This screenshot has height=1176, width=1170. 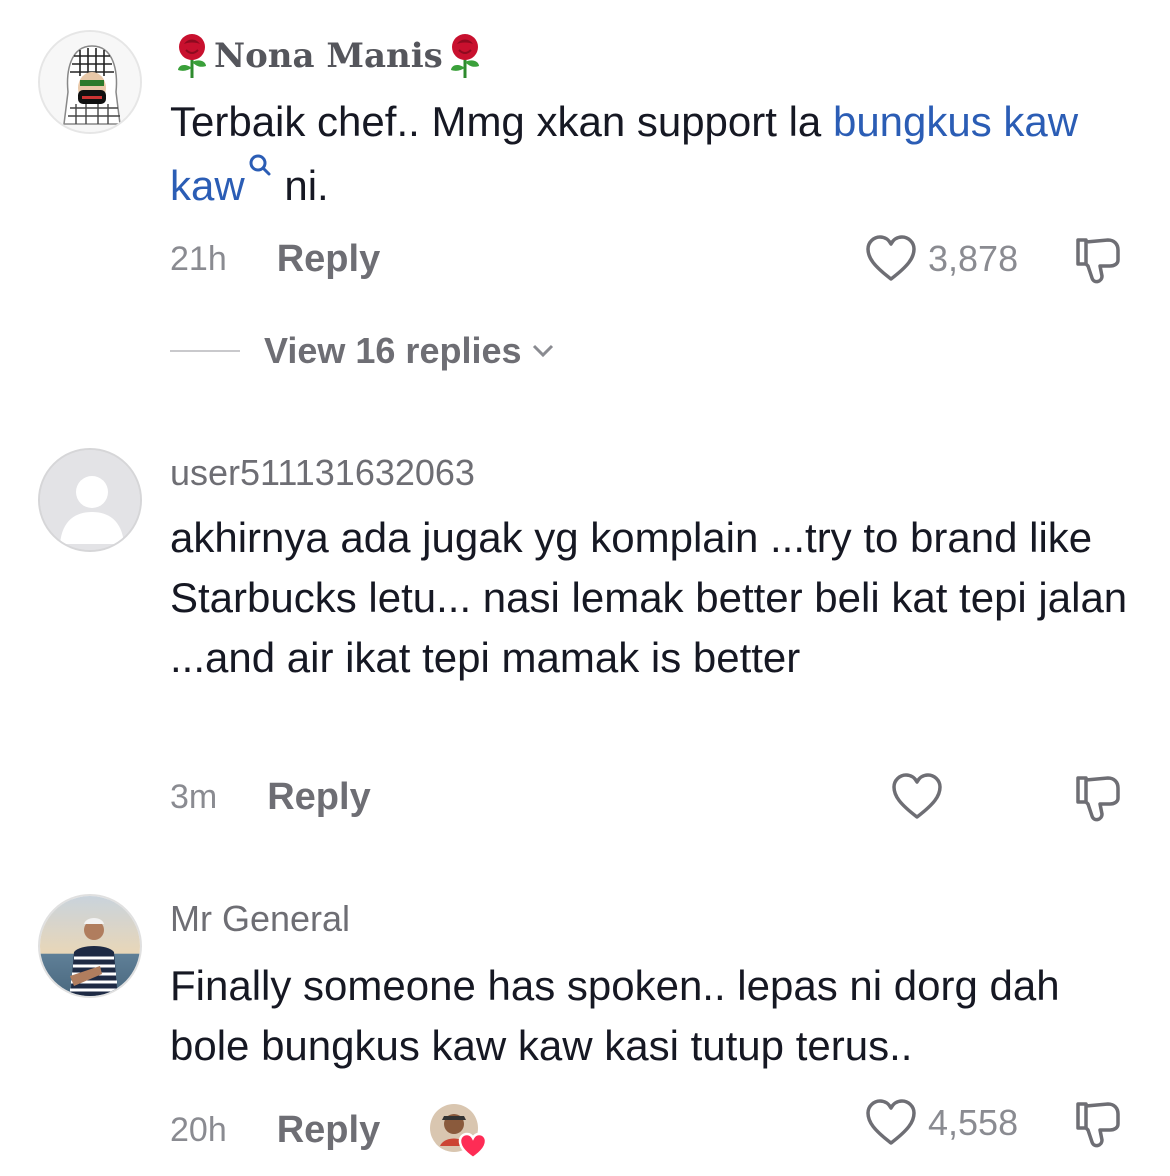 What do you see at coordinates (473, 1146) in the screenshot?
I see `creator-heart-icon` at bounding box center [473, 1146].